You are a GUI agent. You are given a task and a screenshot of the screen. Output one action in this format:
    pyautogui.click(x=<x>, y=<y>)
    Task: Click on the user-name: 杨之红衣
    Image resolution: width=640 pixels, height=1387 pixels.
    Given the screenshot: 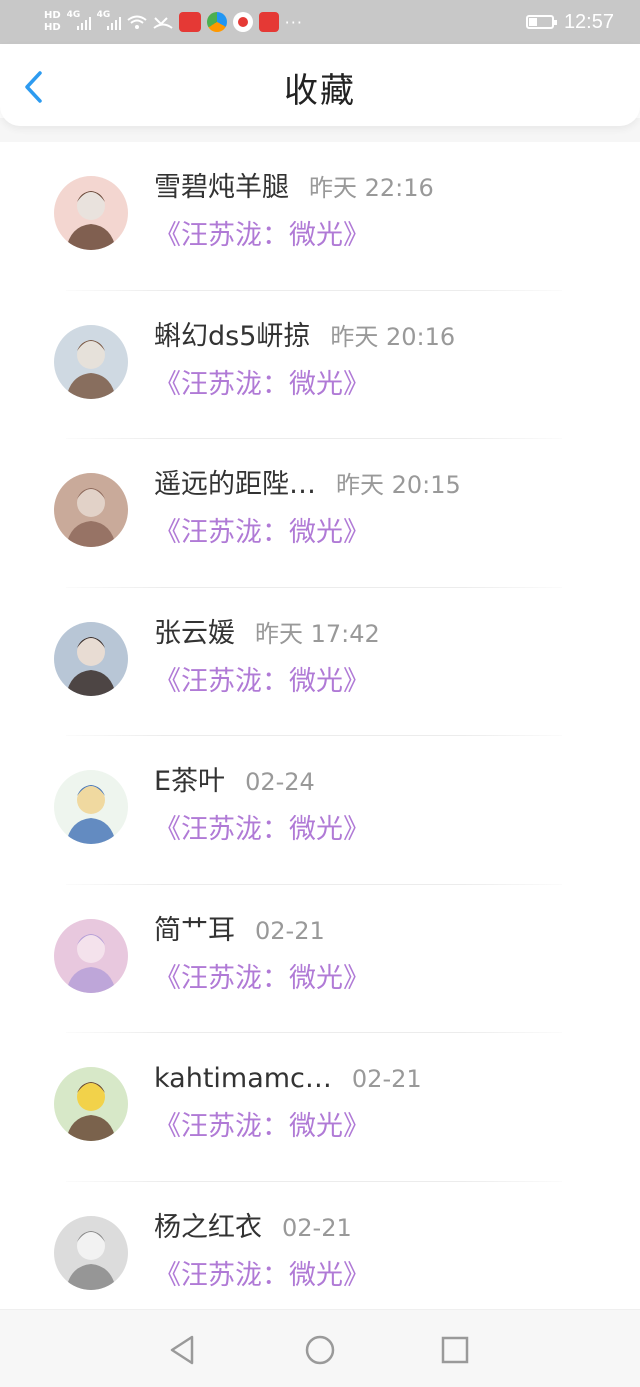 What is the action you would take?
    pyautogui.click(x=208, y=1228)
    